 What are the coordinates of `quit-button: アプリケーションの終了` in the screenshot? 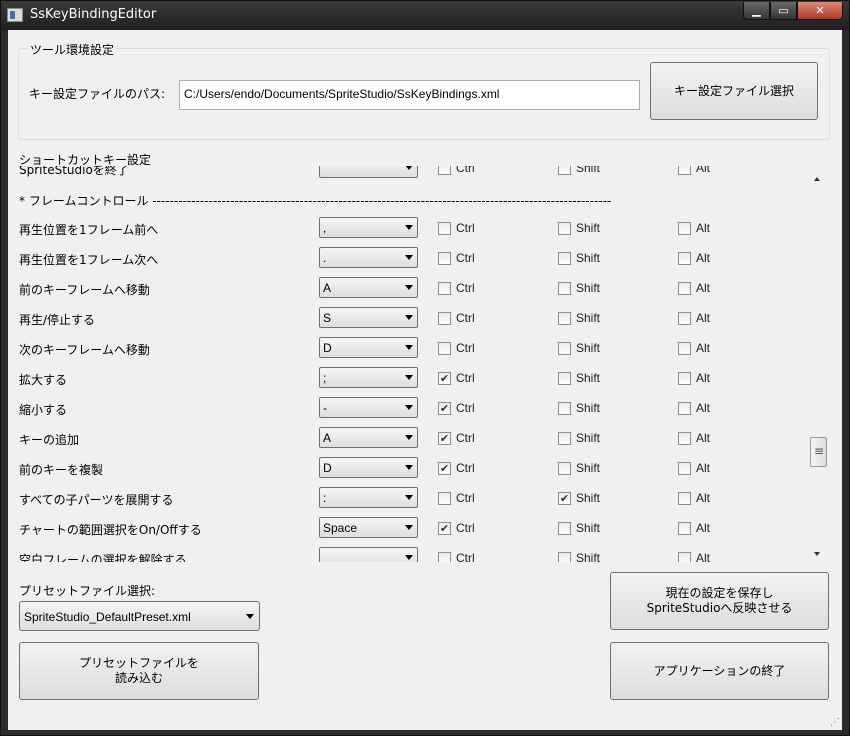 It's located at (719, 671).